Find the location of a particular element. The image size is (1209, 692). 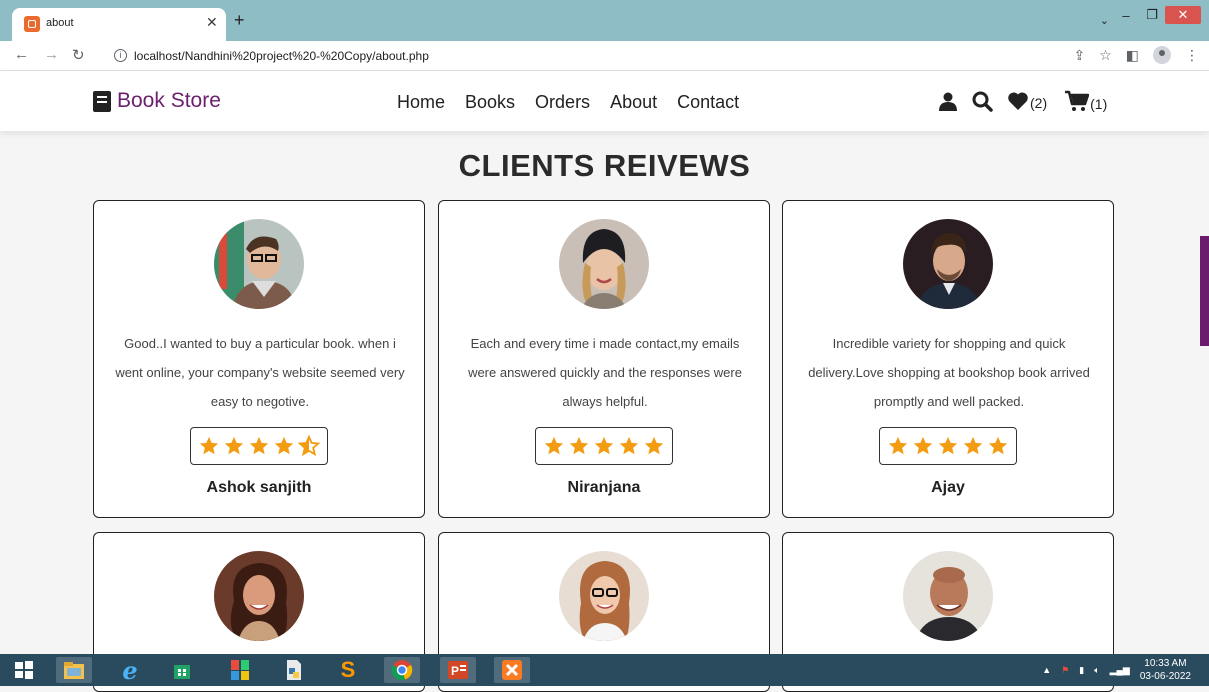

tab-title: about is located at coordinates (60, 23).